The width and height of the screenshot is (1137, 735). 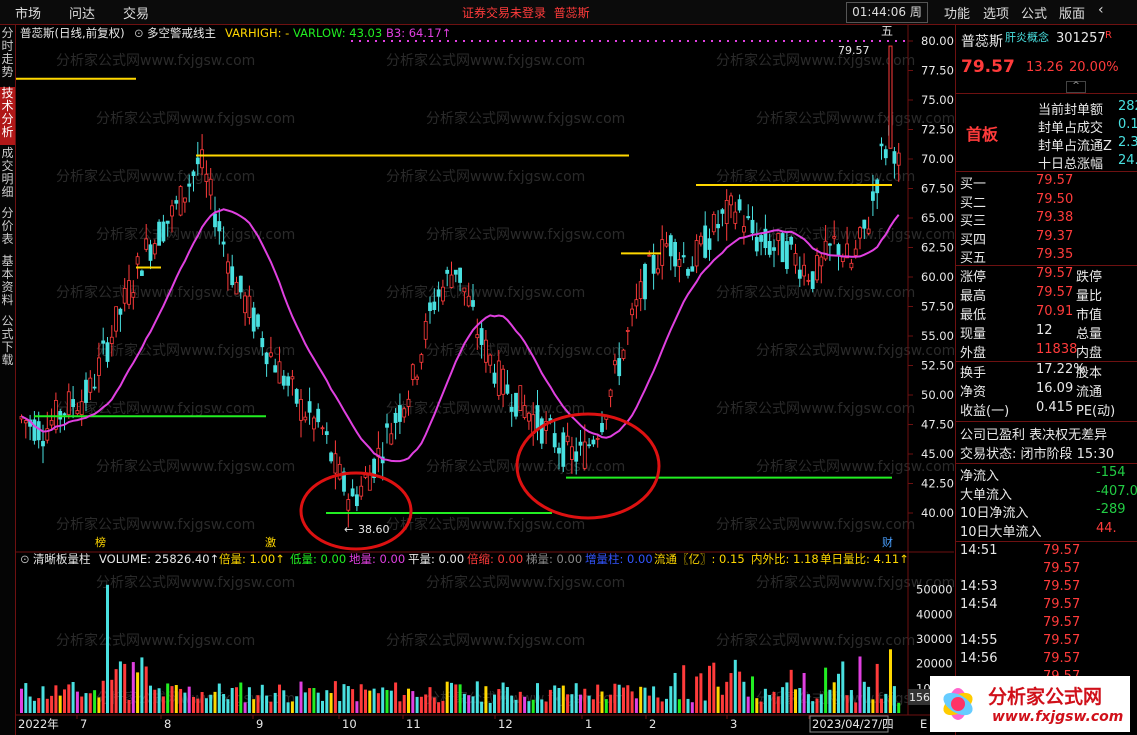 What do you see at coordinates (62, 559) in the screenshot?
I see `volume-title: 清晰板量柱` at bounding box center [62, 559].